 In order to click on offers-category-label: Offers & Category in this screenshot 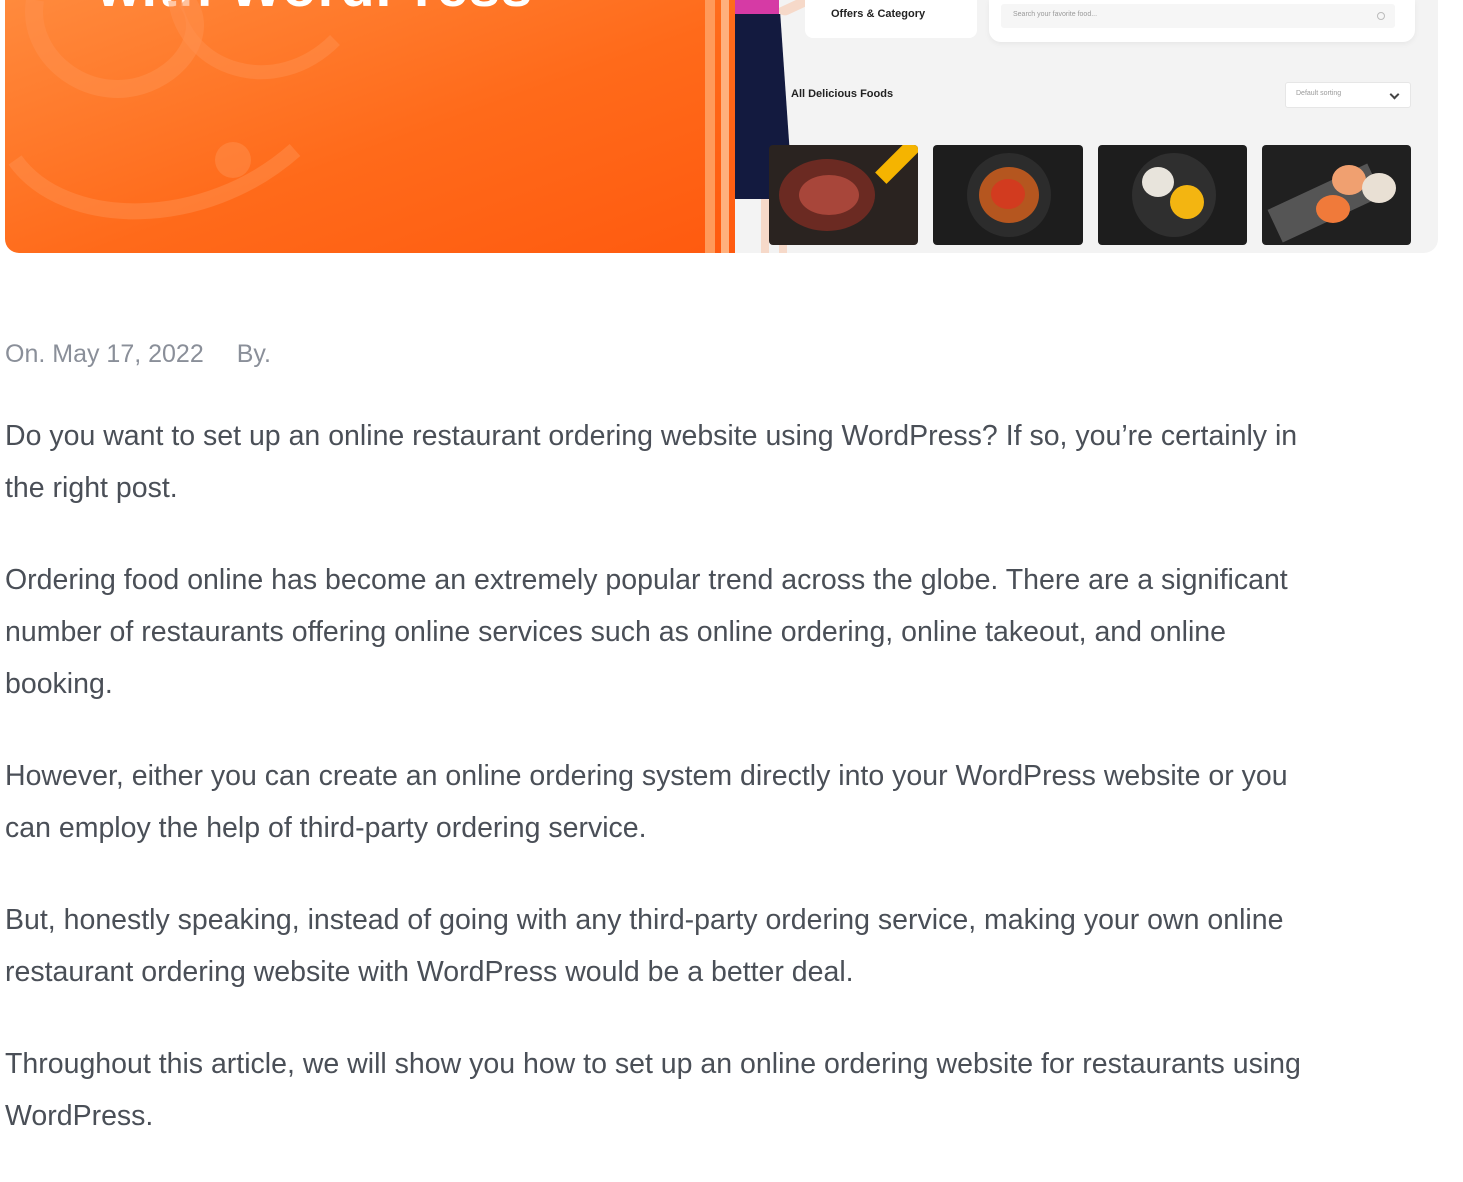, I will do `click(878, 14)`.